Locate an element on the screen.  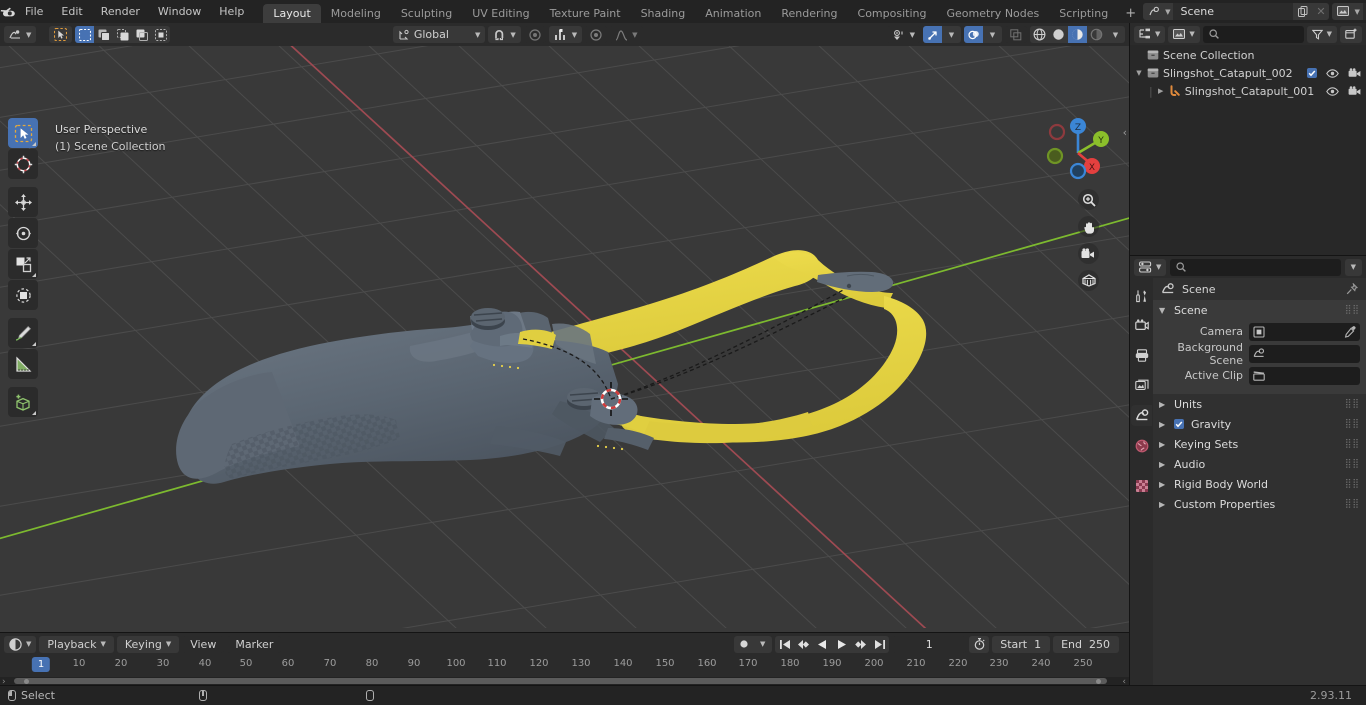
properties-tab-output is located at coordinates (1141, 355).